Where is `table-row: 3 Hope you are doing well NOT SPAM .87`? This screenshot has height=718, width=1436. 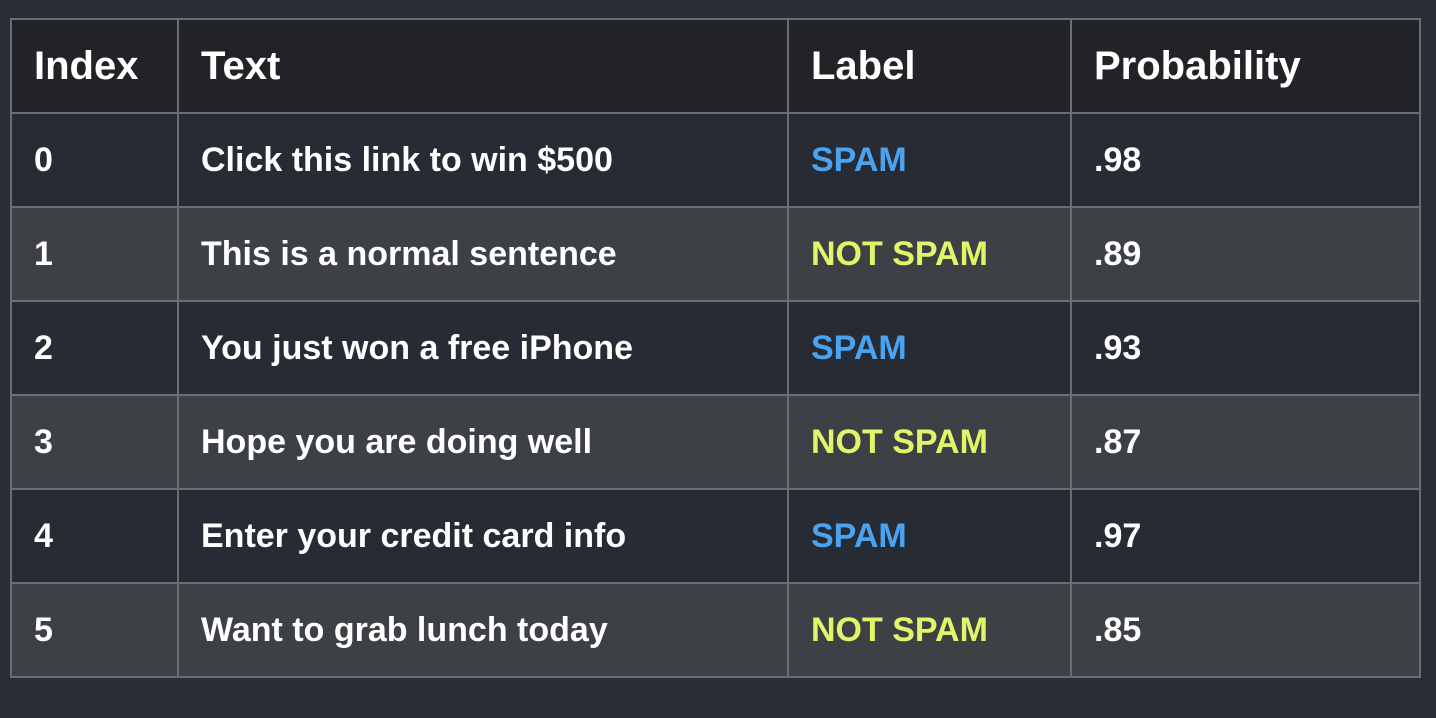
table-row: 3 Hope you are doing well NOT SPAM .87 is located at coordinates (715, 442).